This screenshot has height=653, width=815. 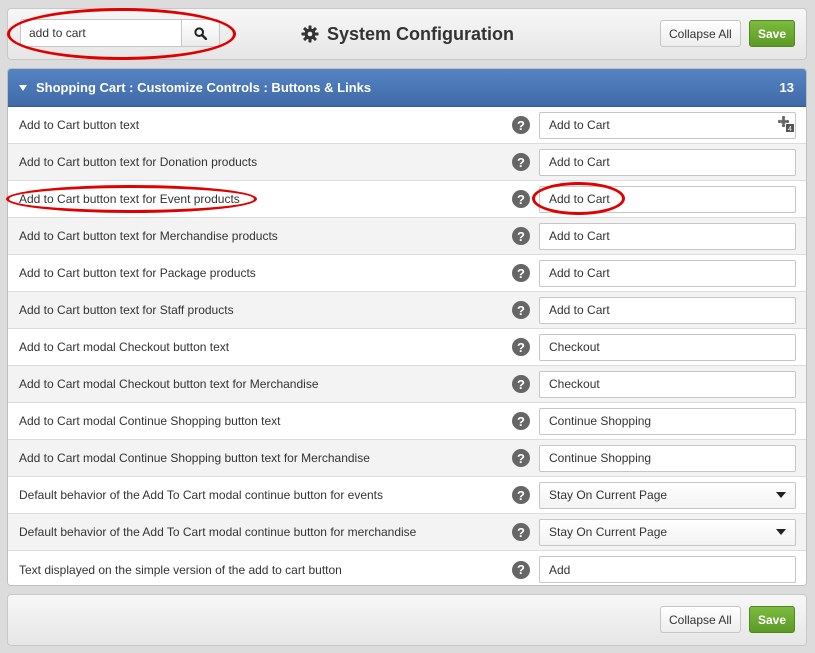 What do you see at coordinates (786, 87) in the screenshot?
I see `section-count: 13` at bounding box center [786, 87].